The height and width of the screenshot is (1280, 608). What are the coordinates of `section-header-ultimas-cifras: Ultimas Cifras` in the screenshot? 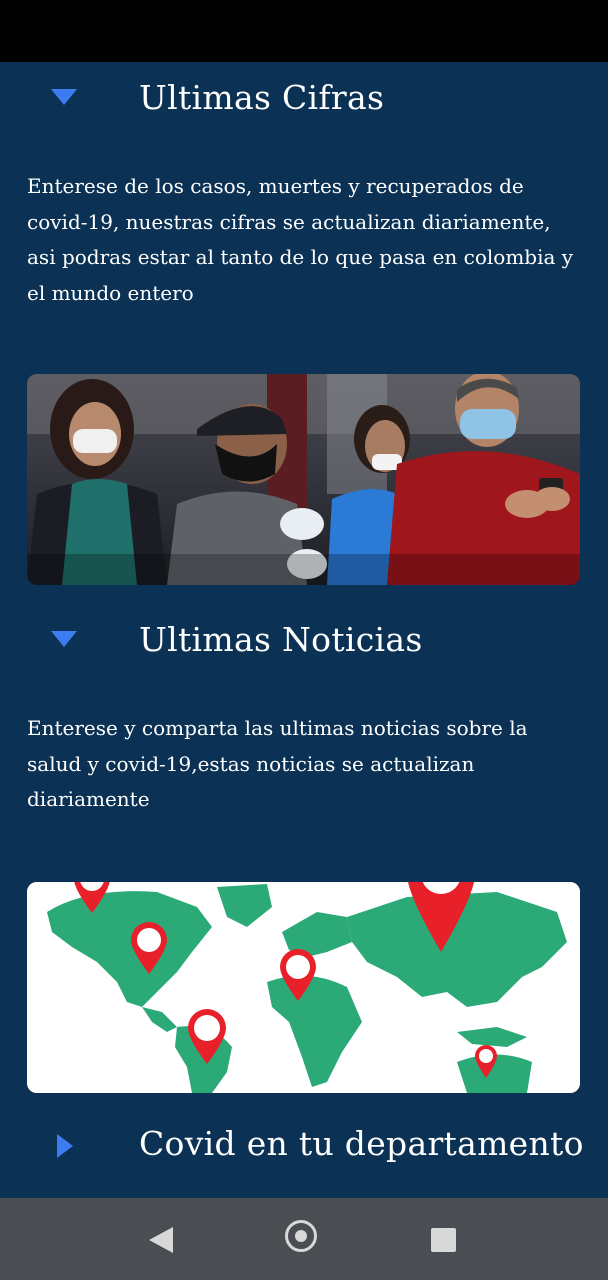 It's located at (304, 100).